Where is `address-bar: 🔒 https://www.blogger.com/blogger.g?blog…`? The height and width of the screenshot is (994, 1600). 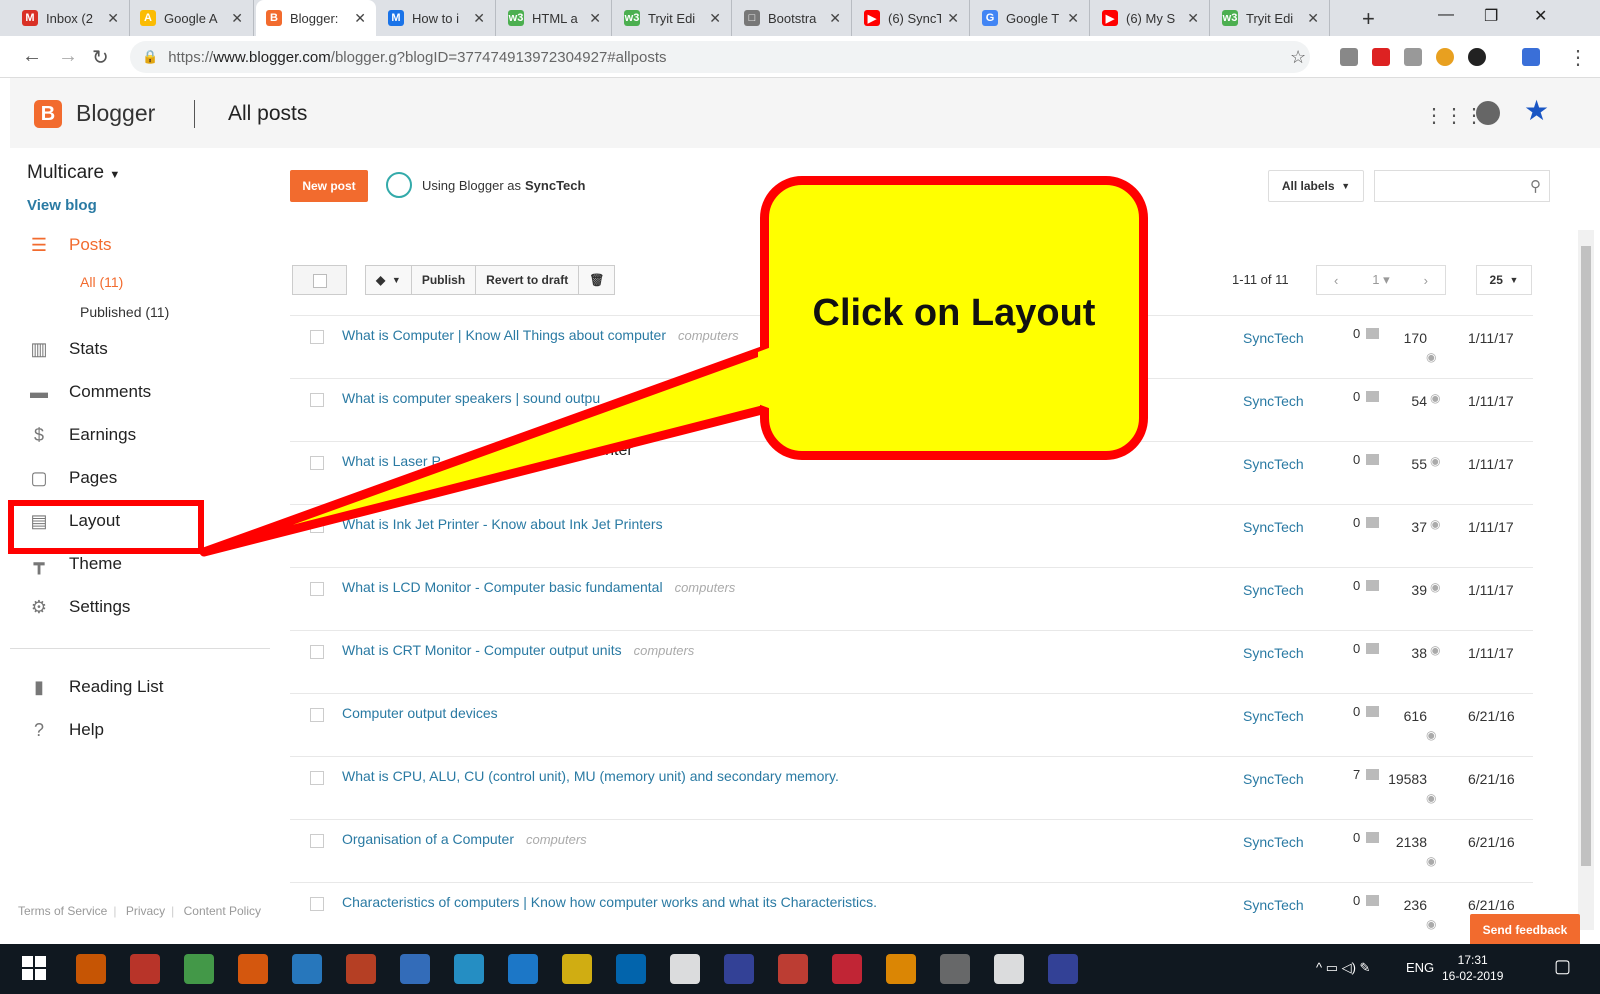
address-bar: 🔒 https://www.blogger.com/blogger.g?blog… is located at coordinates (720, 57).